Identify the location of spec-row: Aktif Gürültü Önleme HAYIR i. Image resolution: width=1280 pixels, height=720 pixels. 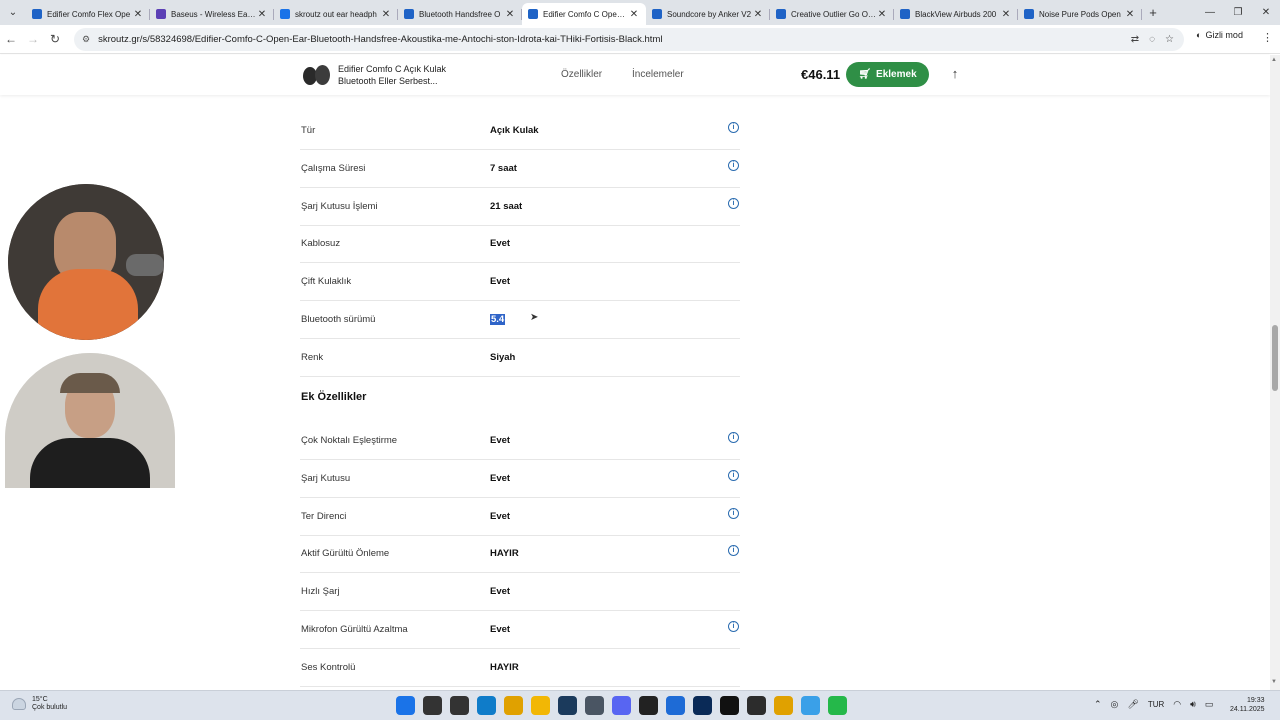
(520, 554).